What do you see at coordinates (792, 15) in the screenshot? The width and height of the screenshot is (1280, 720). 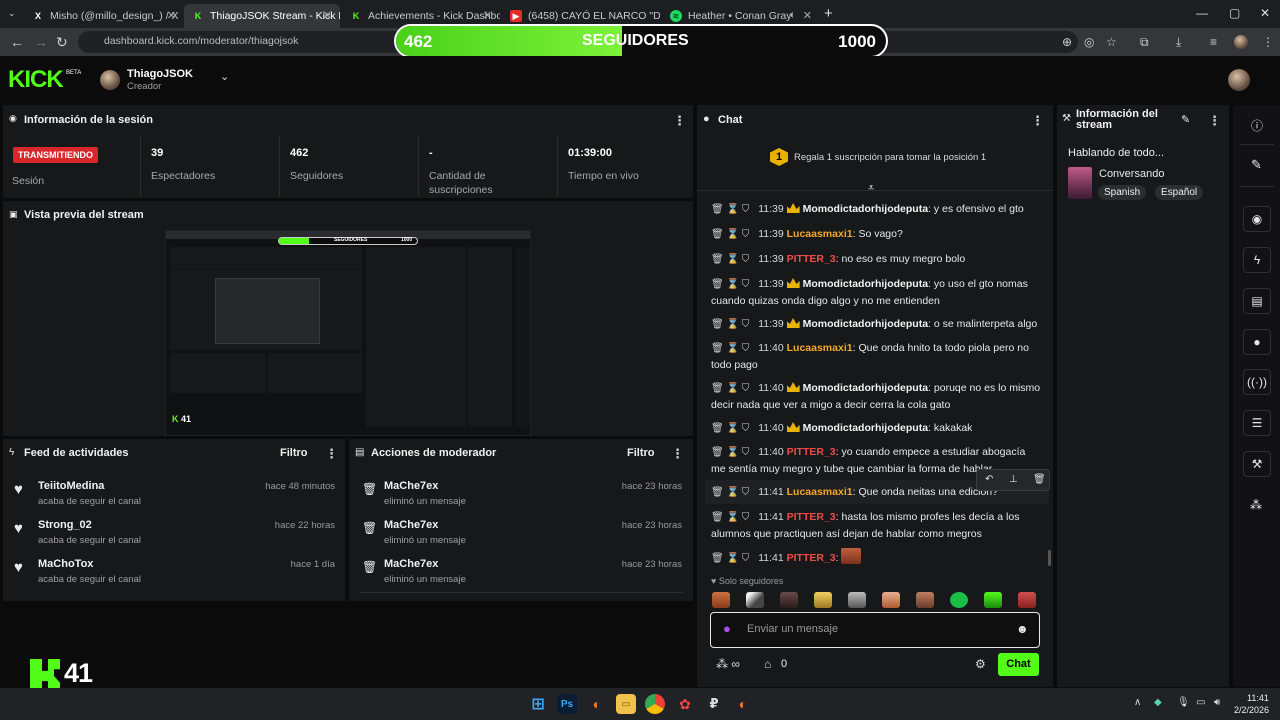 I see `mute-tab-icon: 🔈︎` at bounding box center [792, 15].